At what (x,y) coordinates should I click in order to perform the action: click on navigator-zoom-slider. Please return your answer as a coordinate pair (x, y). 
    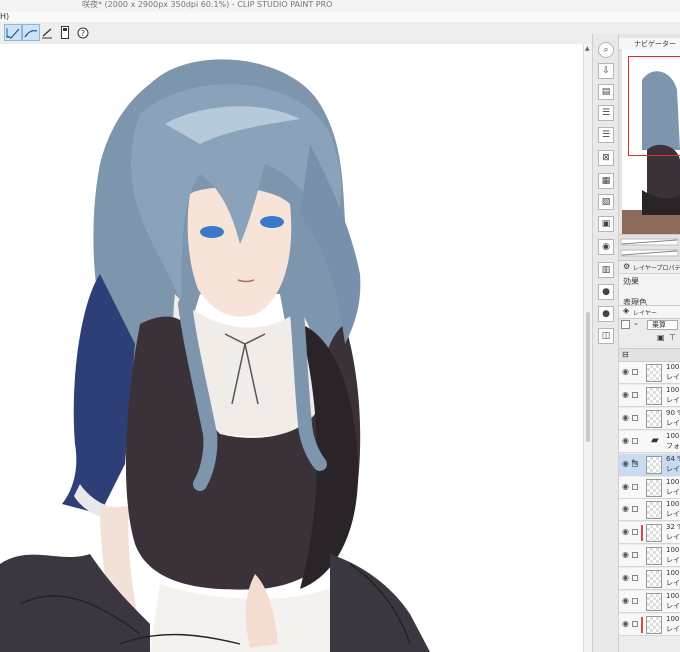
    Looking at the image, I should click on (649, 248).